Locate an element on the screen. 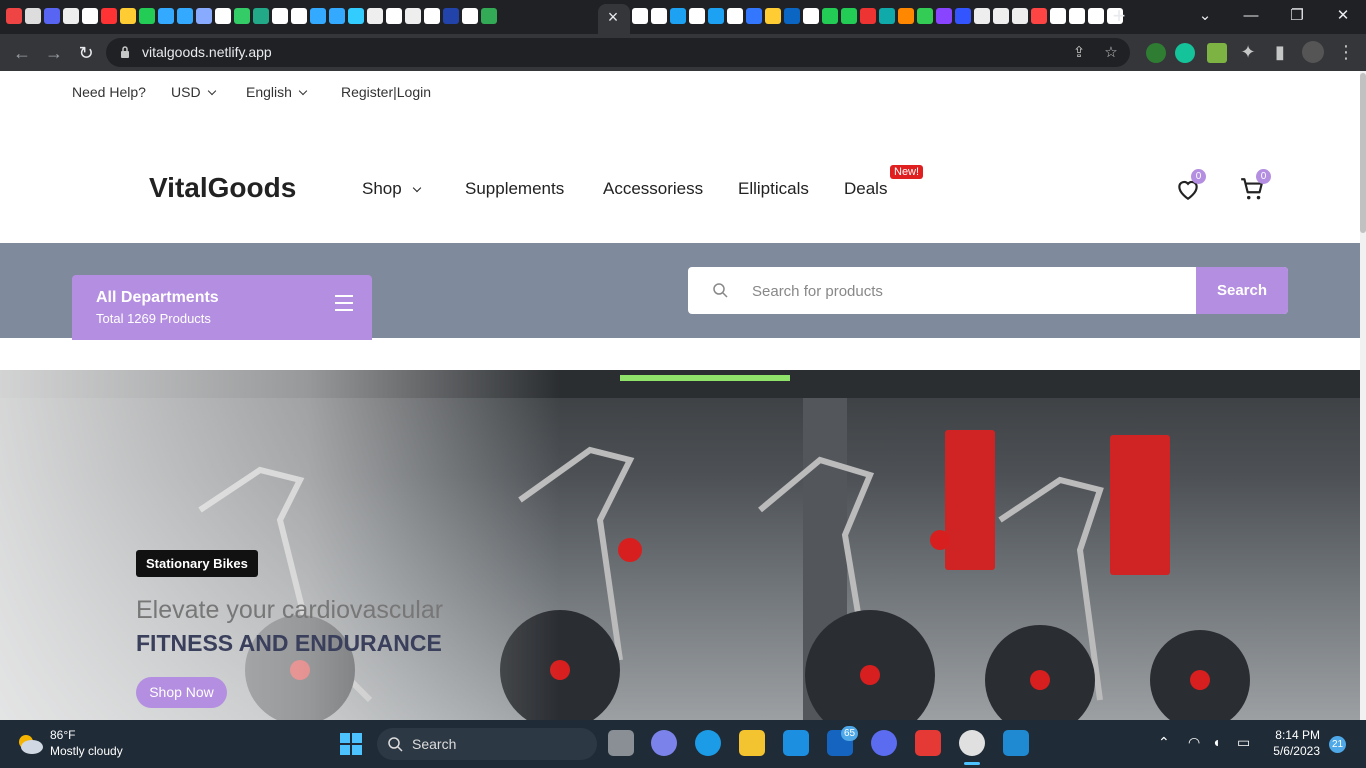 The image size is (1366, 768). new-tab-button: + is located at coordinates (1119, 16).